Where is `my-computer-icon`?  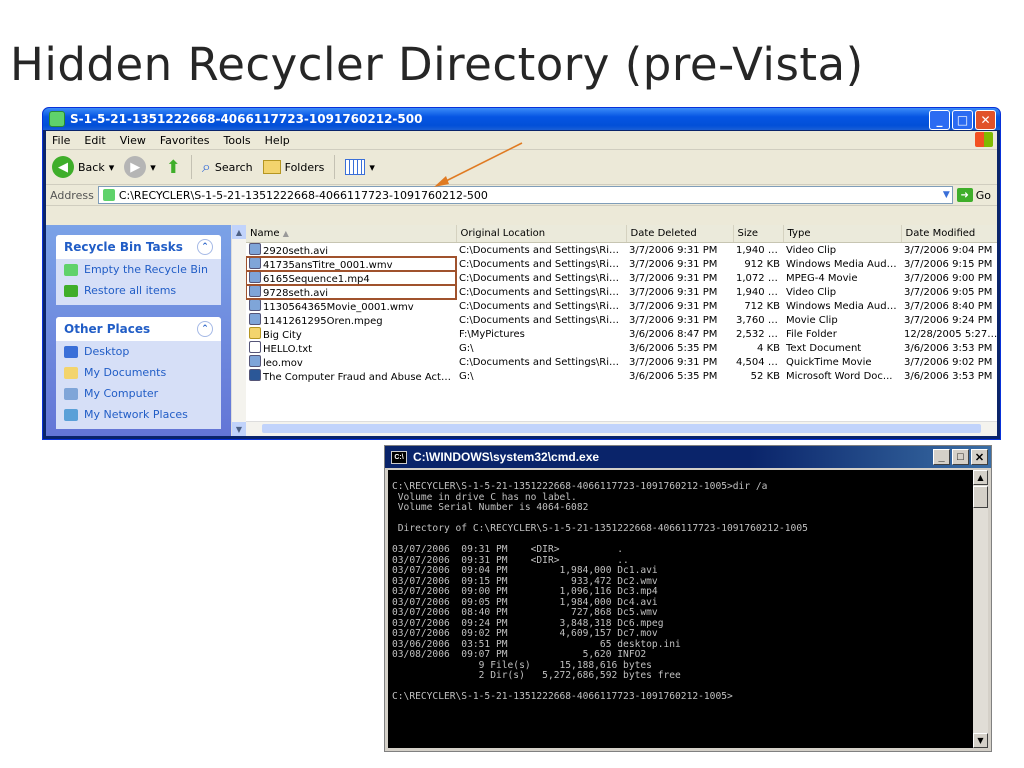
my-computer-icon is located at coordinates (71, 393).